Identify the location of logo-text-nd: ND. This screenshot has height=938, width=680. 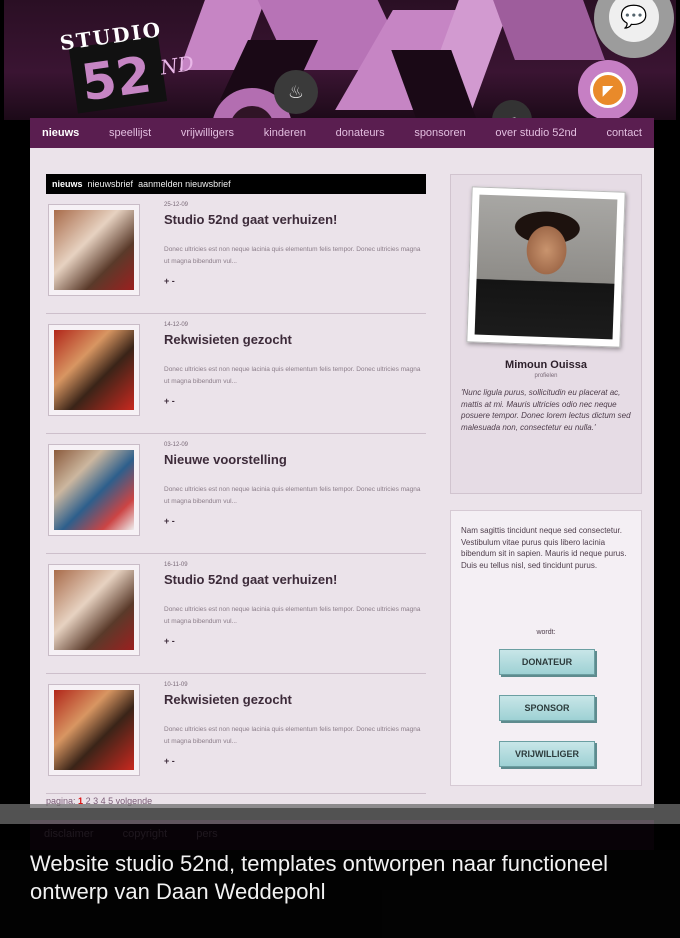
(177, 65).